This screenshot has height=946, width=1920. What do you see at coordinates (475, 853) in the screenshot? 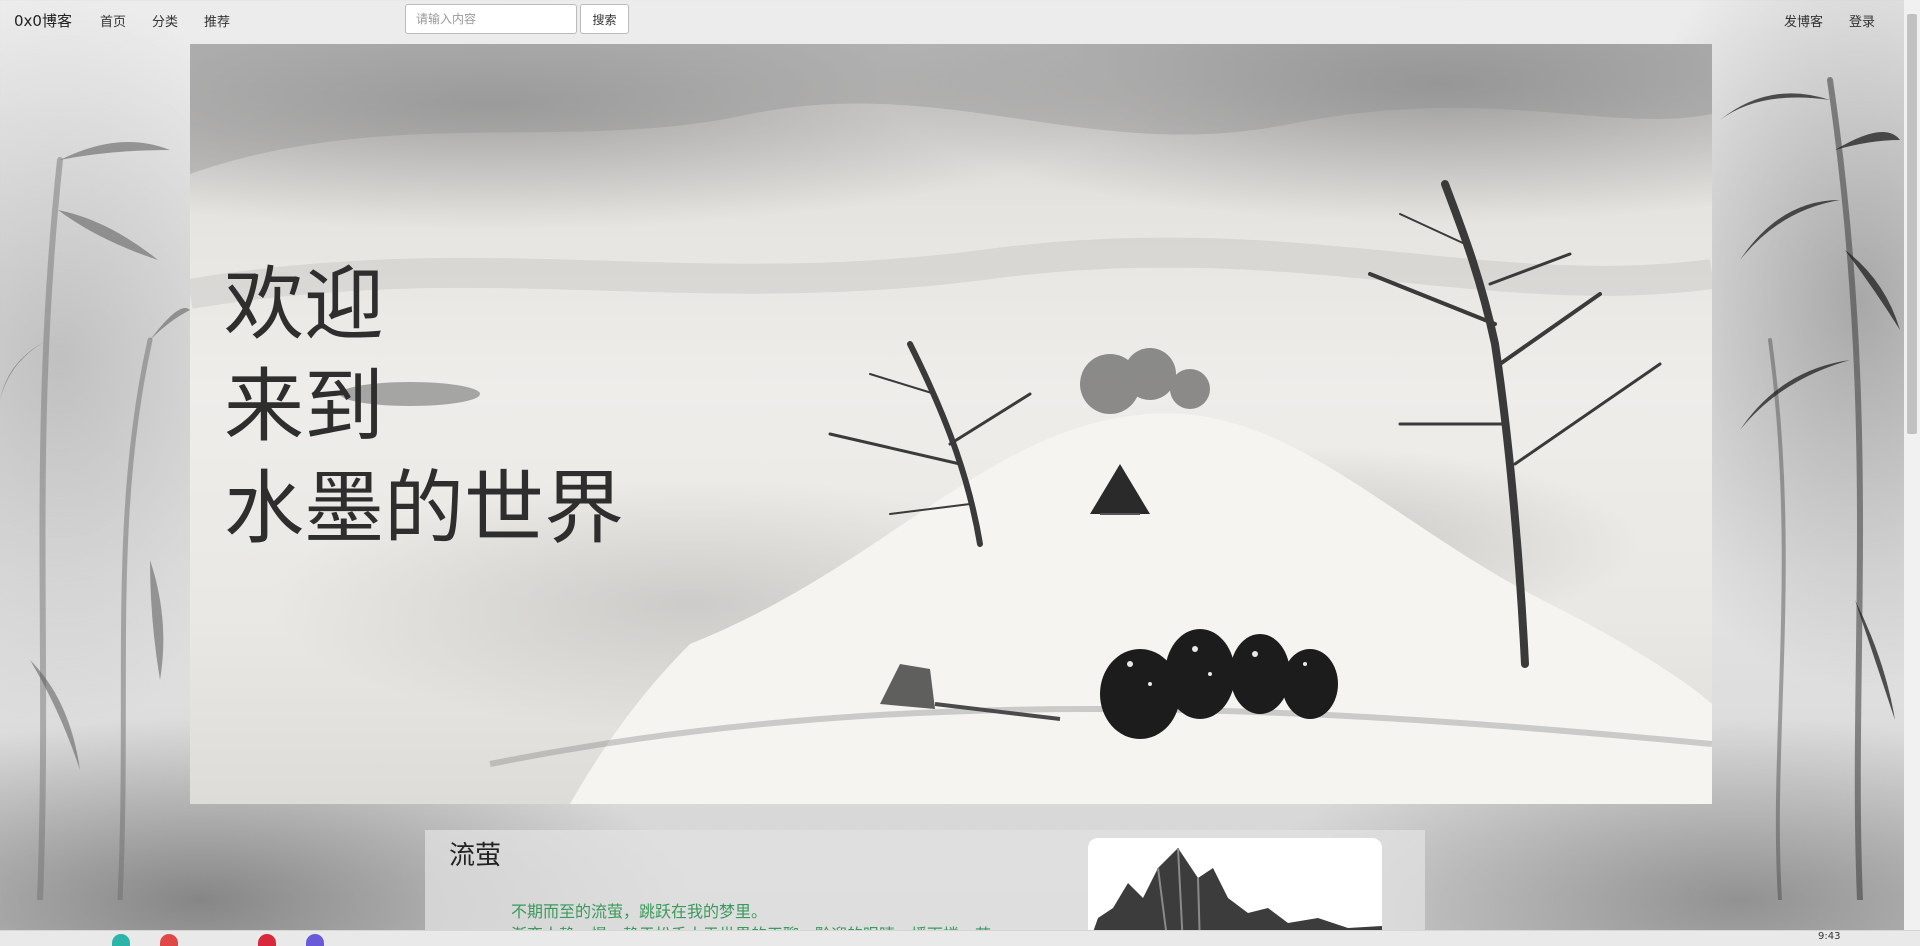
I see `post-title: 流萤` at bounding box center [475, 853].